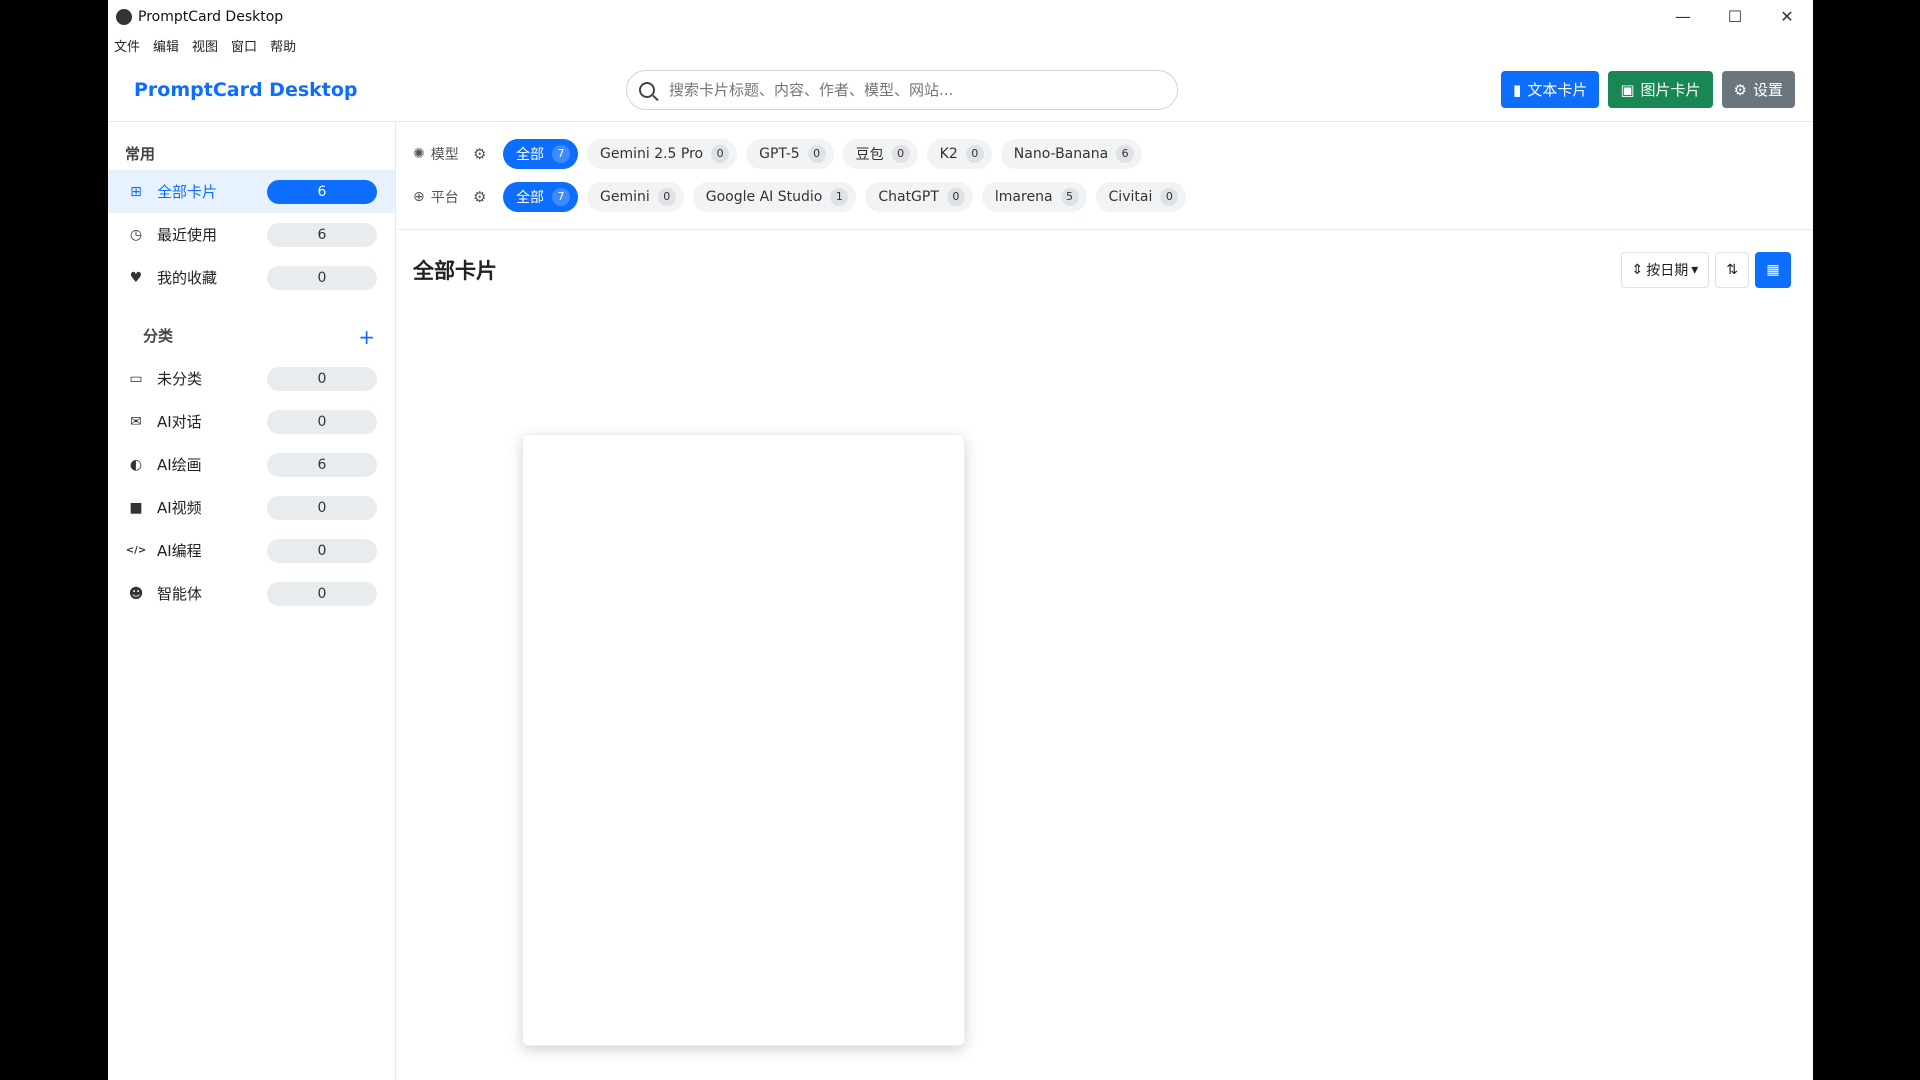  What do you see at coordinates (909, 89) in the screenshot?
I see `search-input` at bounding box center [909, 89].